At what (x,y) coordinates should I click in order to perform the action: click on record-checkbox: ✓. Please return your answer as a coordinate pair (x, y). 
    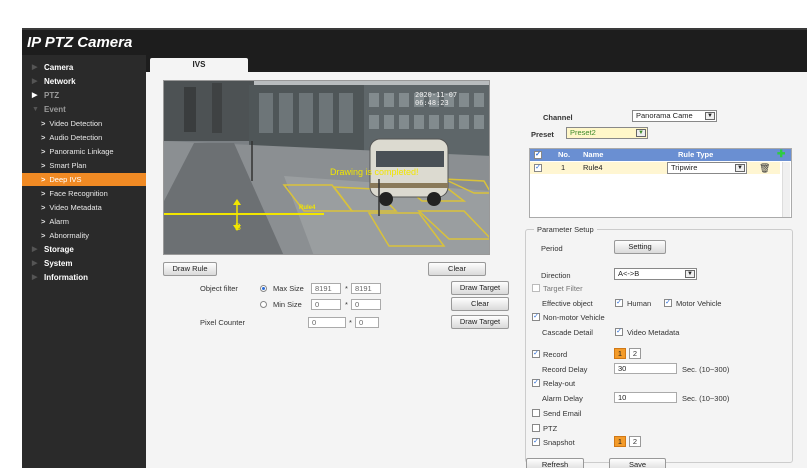
    Looking at the image, I should click on (536, 354).